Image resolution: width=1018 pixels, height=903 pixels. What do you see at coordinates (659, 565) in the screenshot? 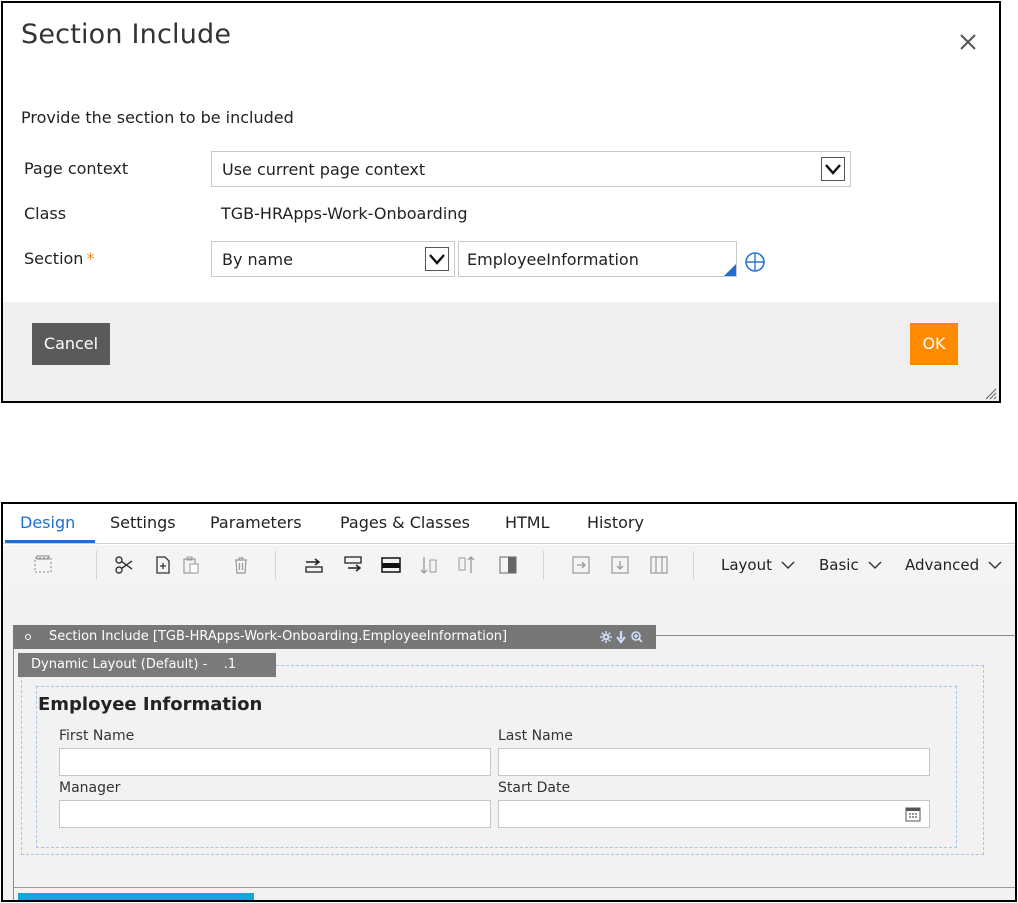
I see `split-column-icon` at bounding box center [659, 565].